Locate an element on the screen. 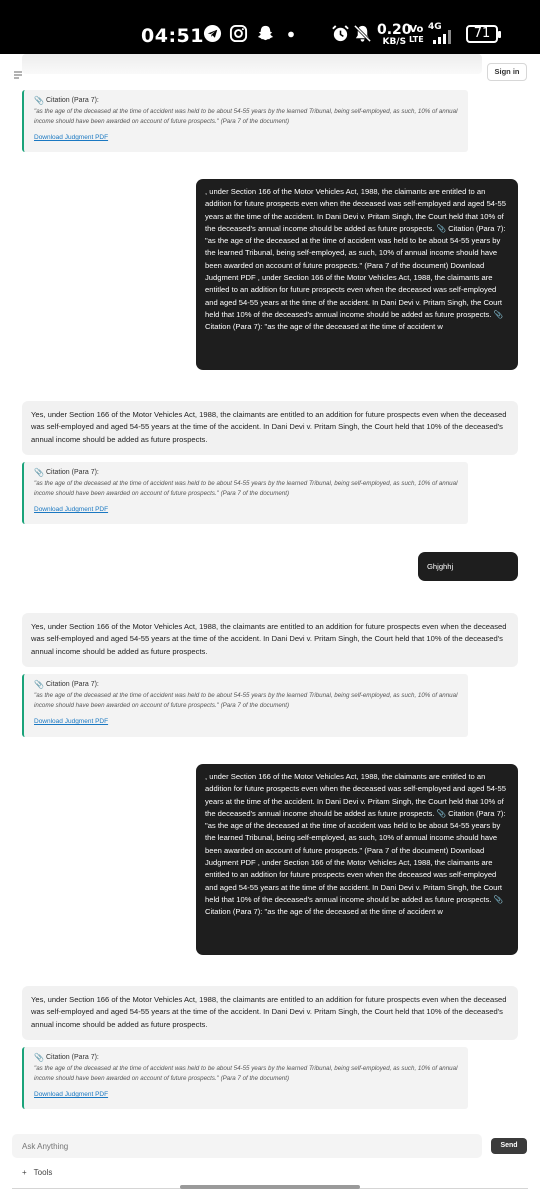 The image size is (540, 1200). scrolled-content-fade is located at coordinates (252, 64).